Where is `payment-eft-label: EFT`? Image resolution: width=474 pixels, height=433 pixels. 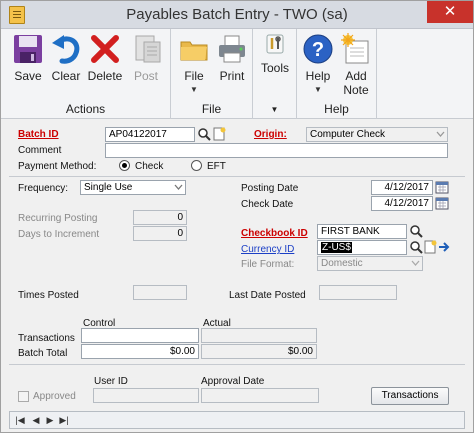 payment-eft-label: EFT is located at coordinates (216, 166).